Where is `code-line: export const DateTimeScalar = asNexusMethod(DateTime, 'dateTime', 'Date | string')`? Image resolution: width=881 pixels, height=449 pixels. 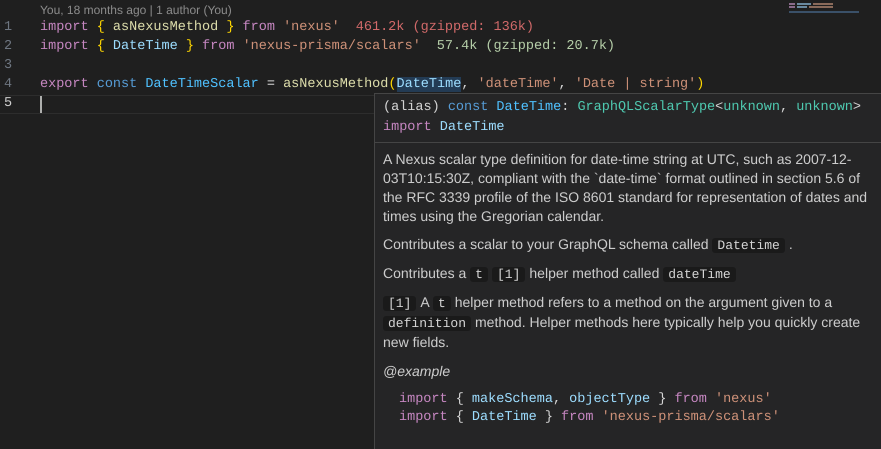 code-line: export const DateTimeScalar = asNexusMethod(DateTime, 'dateTime', 'Date | string') is located at coordinates (372, 85).